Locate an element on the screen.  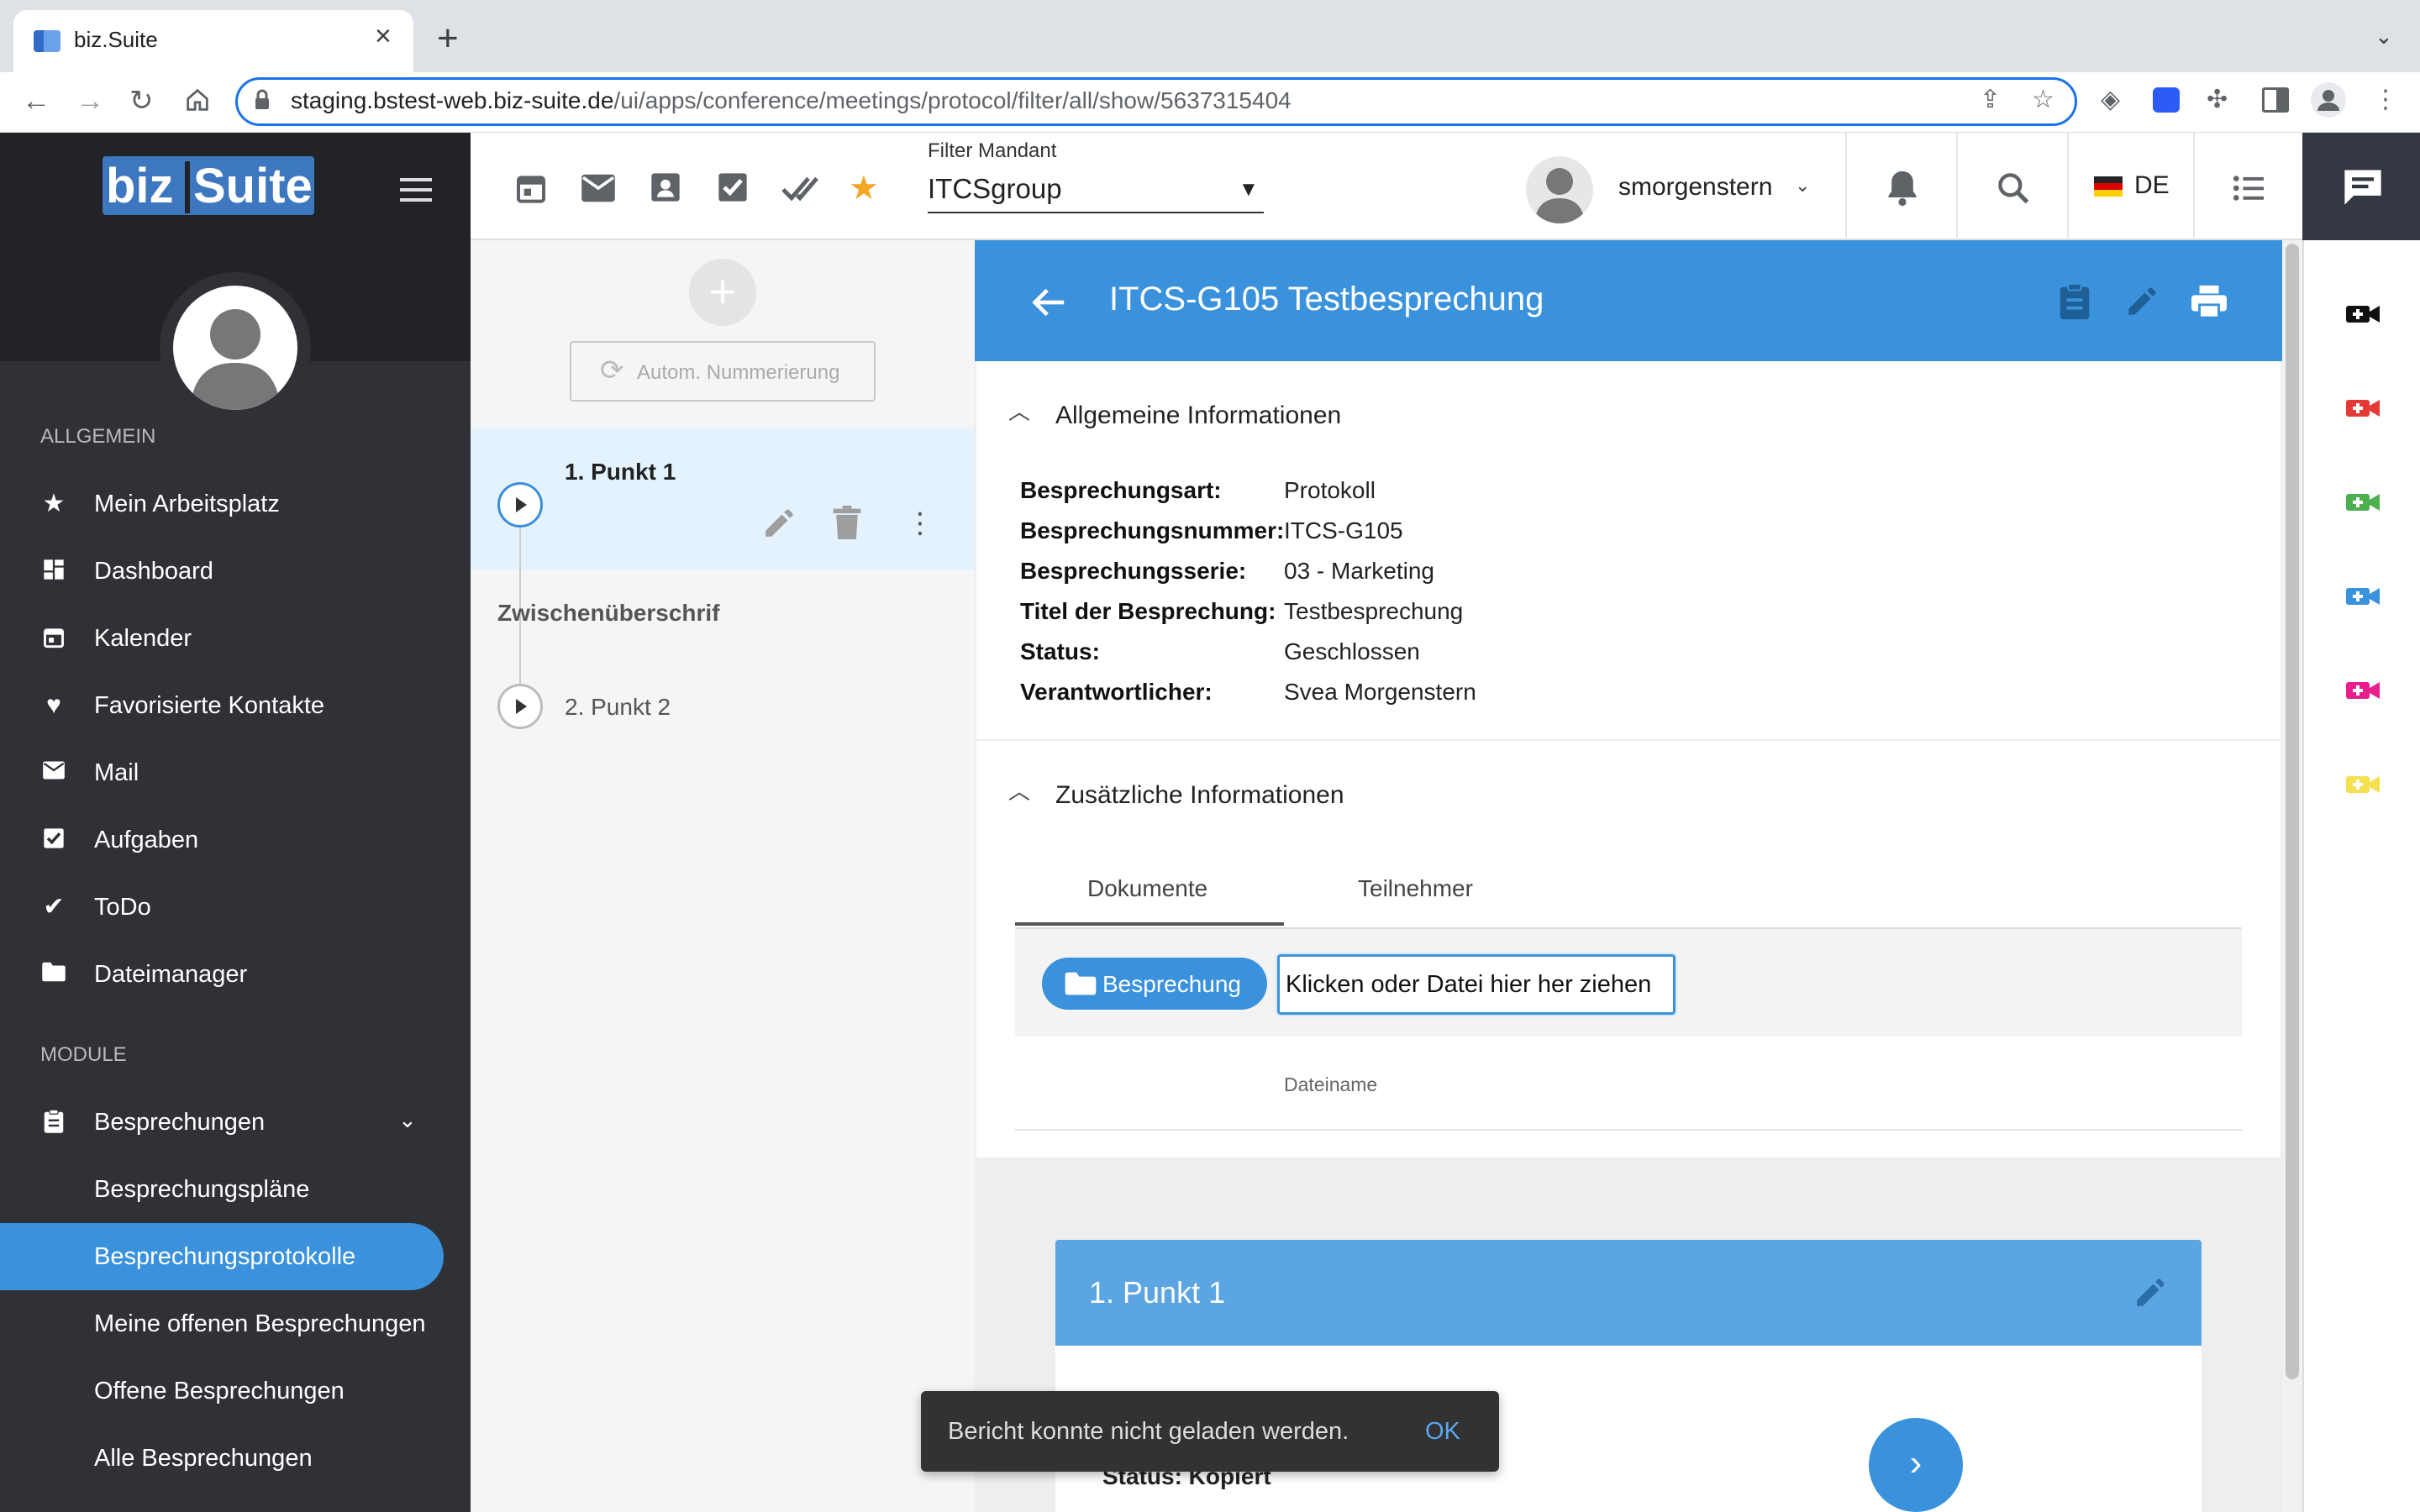
tab-close-icon: × is located at coordinates (383, 36).